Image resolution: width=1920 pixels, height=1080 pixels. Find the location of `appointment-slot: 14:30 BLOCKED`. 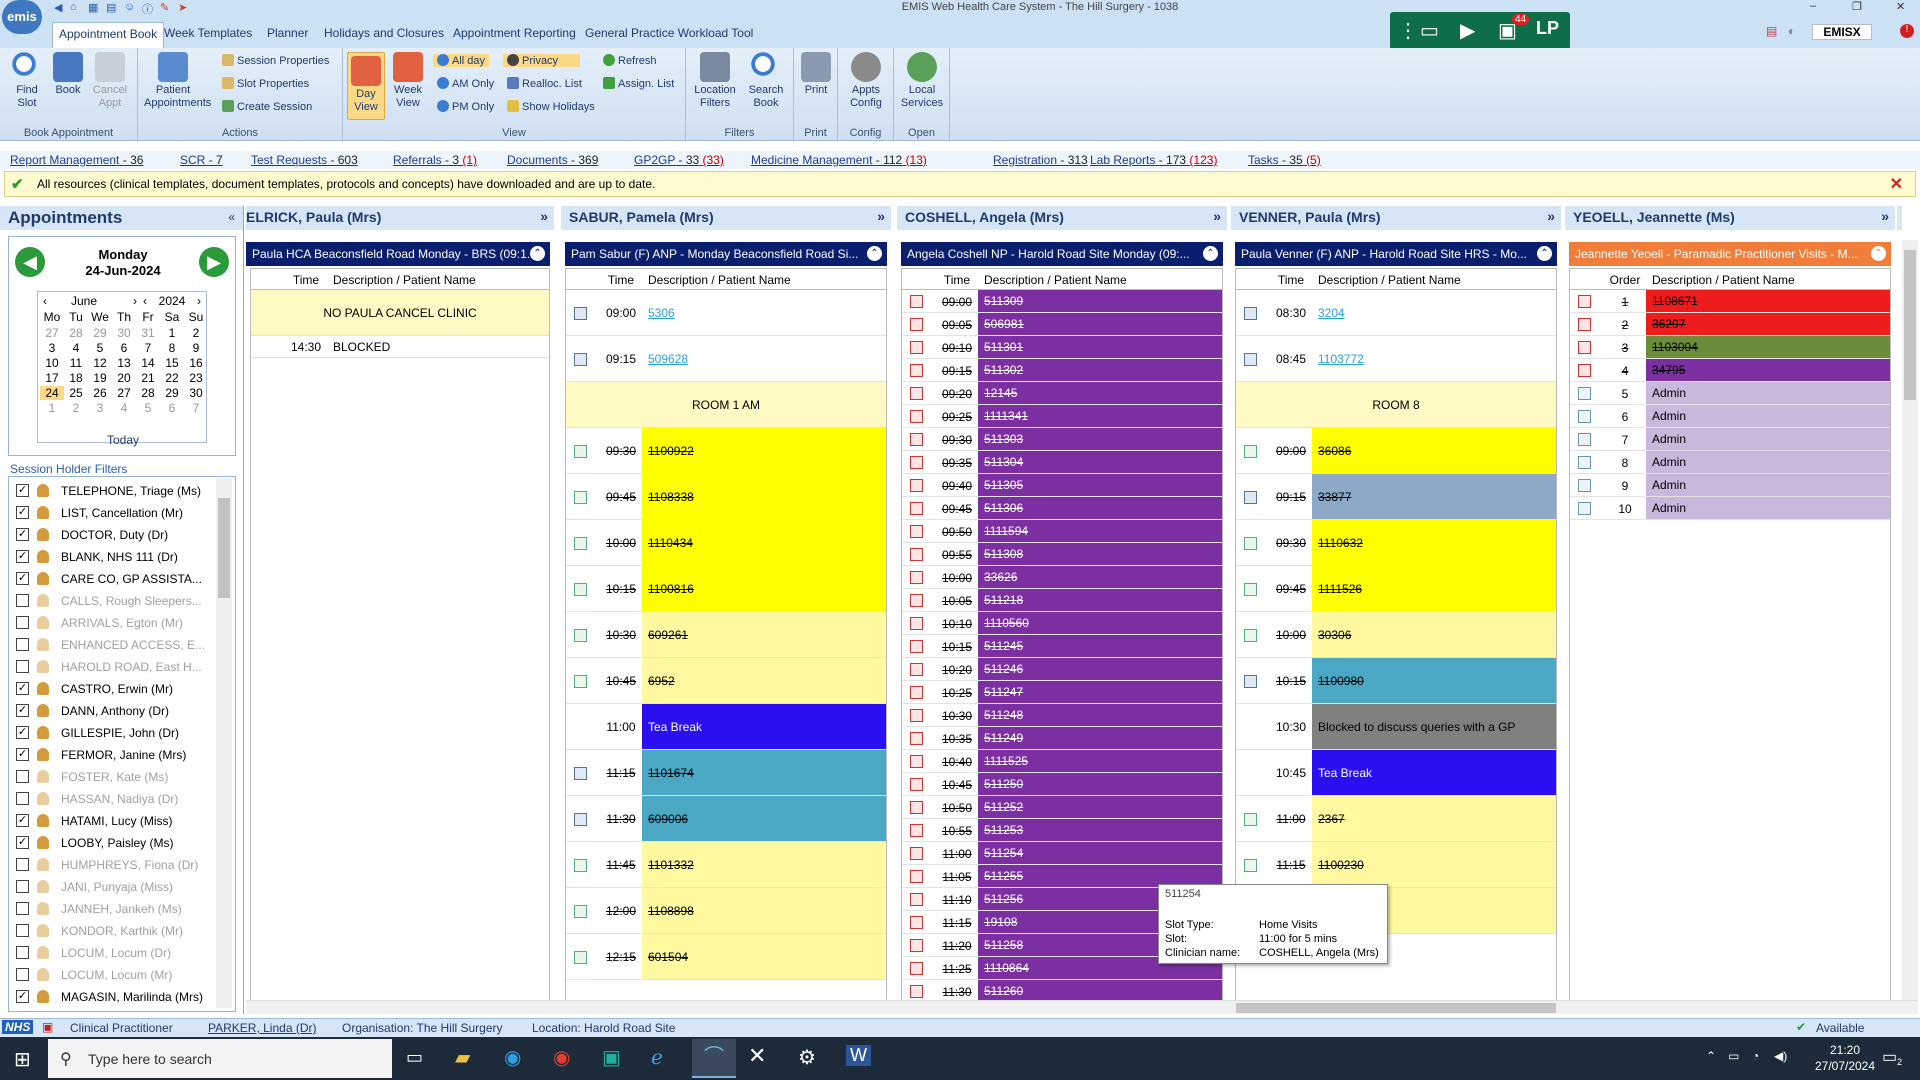

appointment-slot: 14:30 BLOCKED is located at coordinates (400, 347).